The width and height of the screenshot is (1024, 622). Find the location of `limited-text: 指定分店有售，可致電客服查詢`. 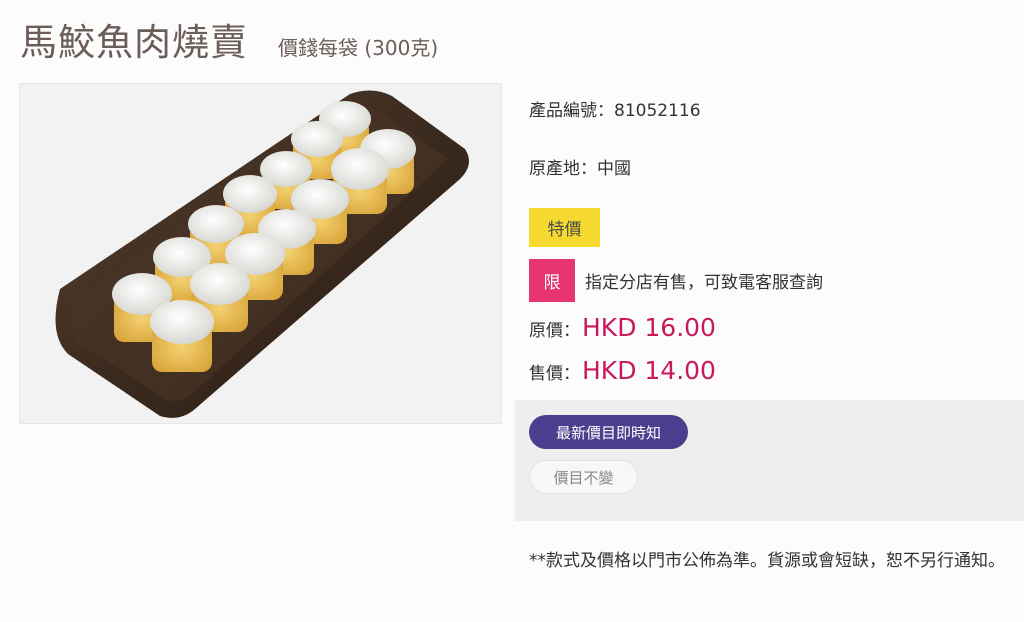

limited-text: 指定分店有售，可致電客服查詢 is located at coordinates (704, 283).